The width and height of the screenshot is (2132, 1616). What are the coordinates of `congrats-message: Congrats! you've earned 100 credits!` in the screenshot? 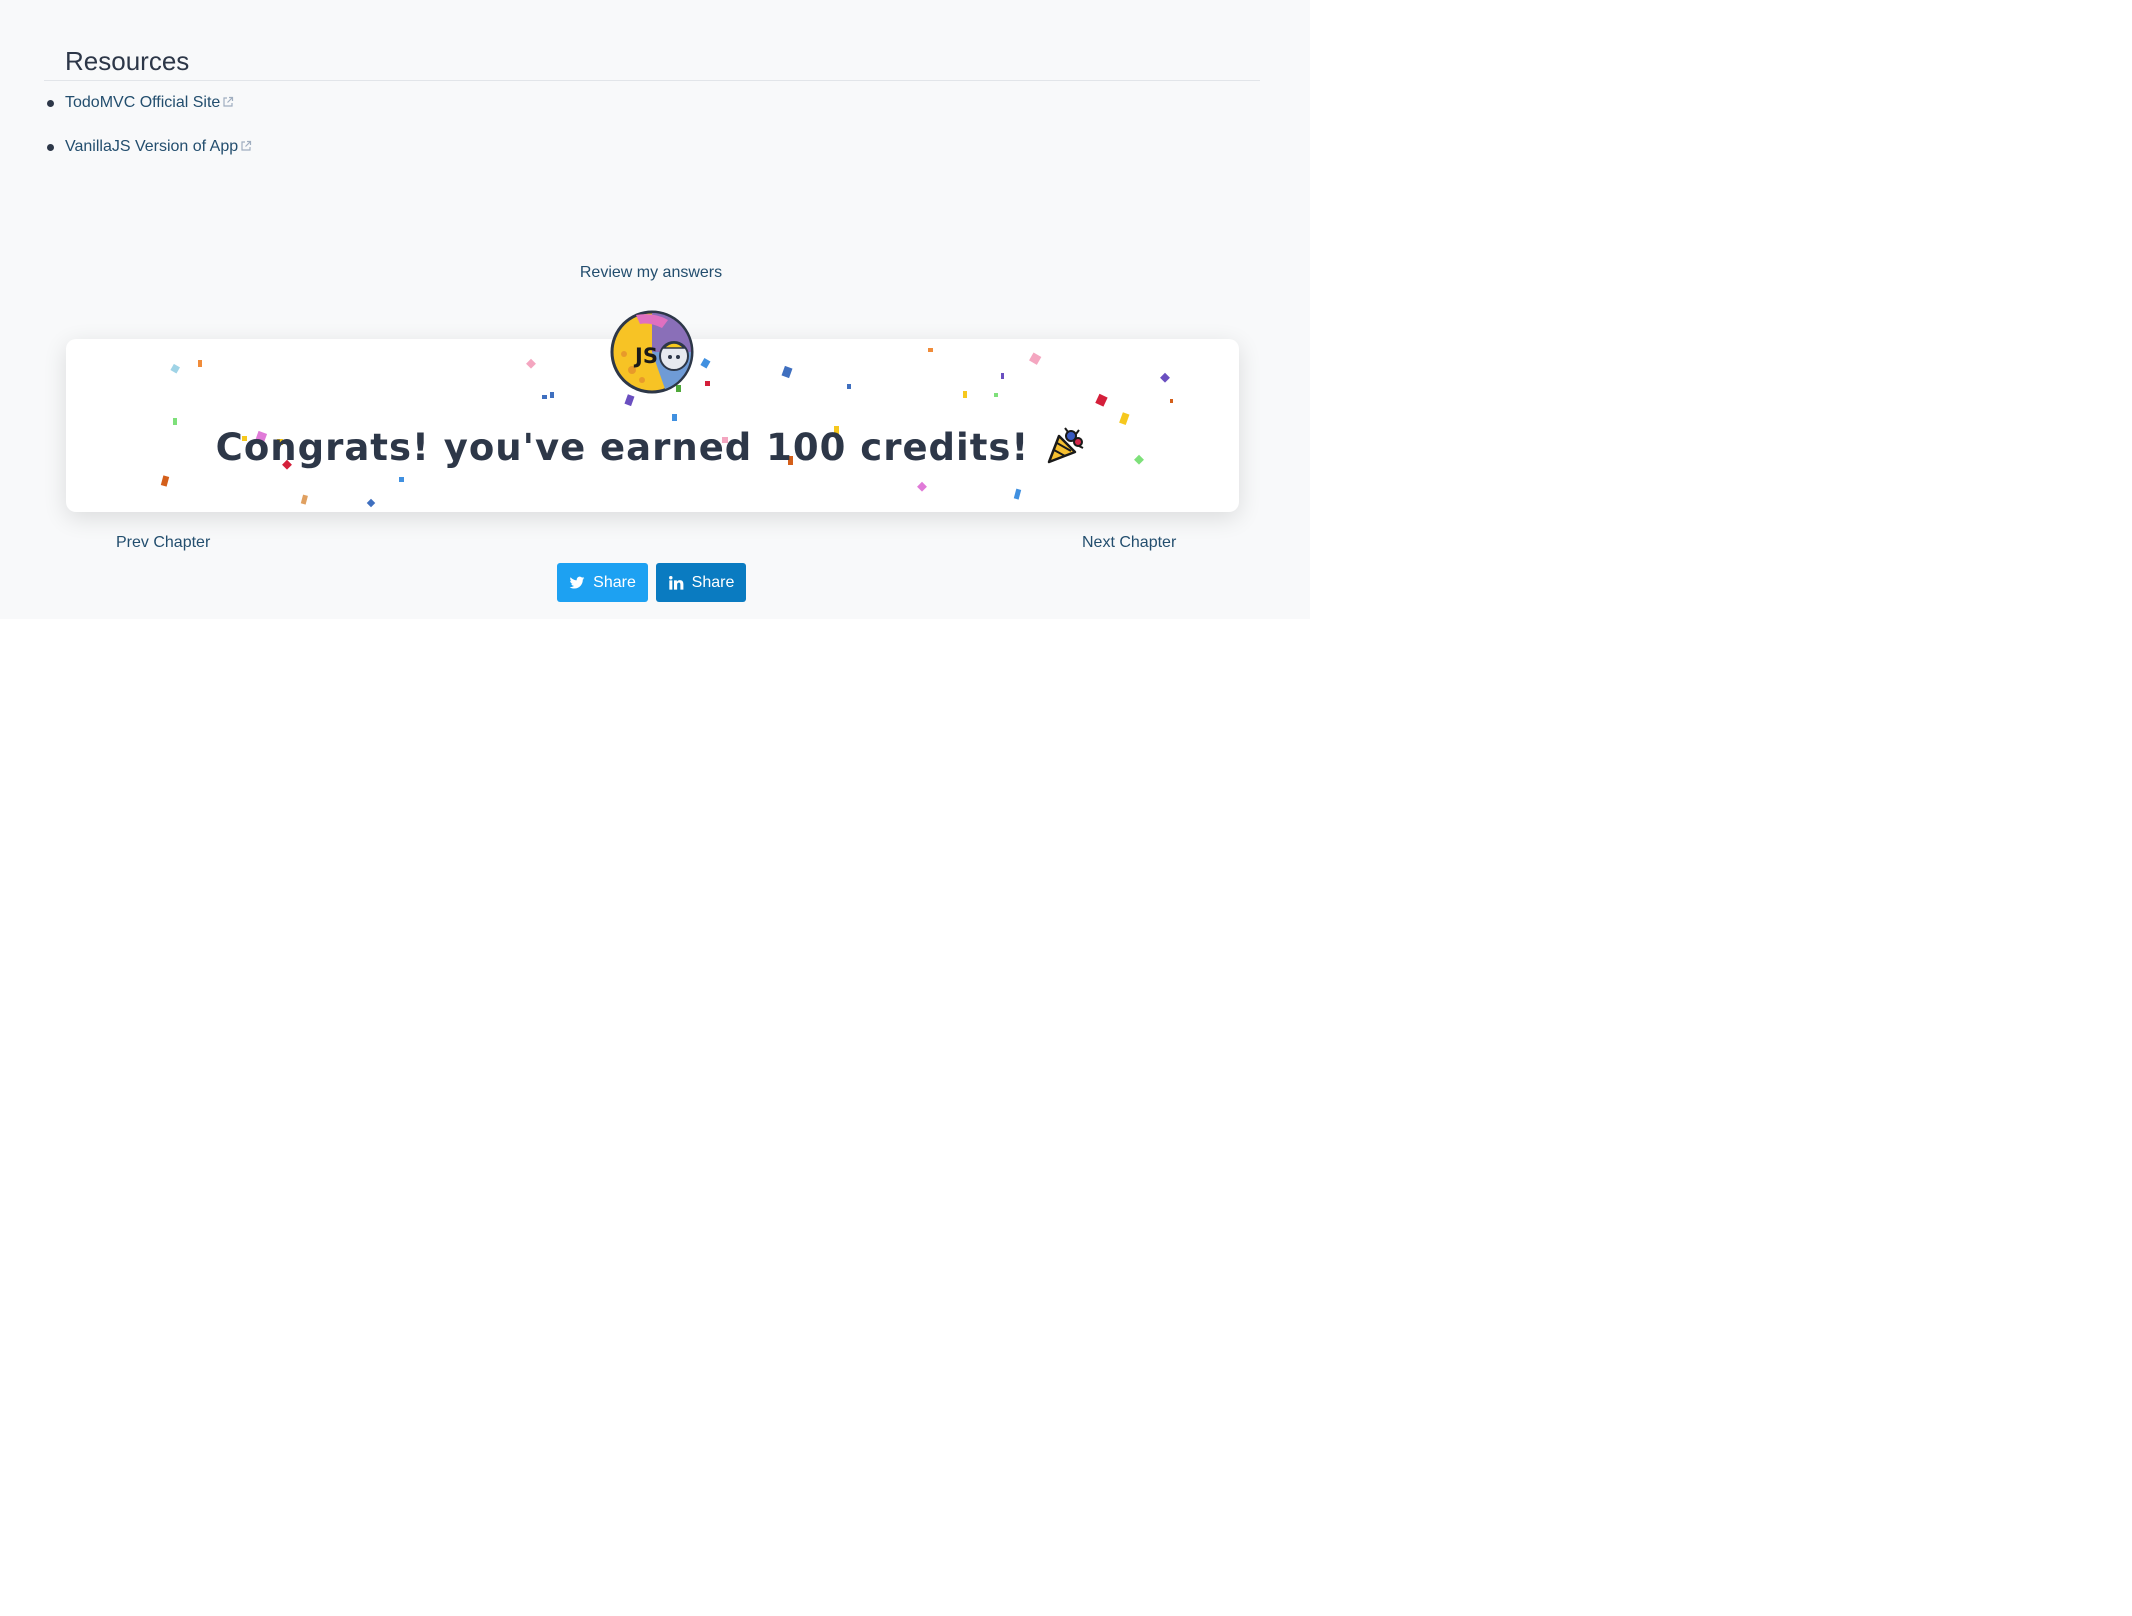 It's located at (652, 445).